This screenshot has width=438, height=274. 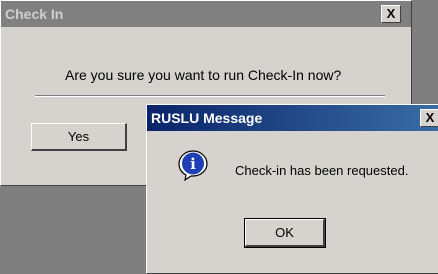 I want to click on check-in-title: Check In, so click(x=34, y=14).